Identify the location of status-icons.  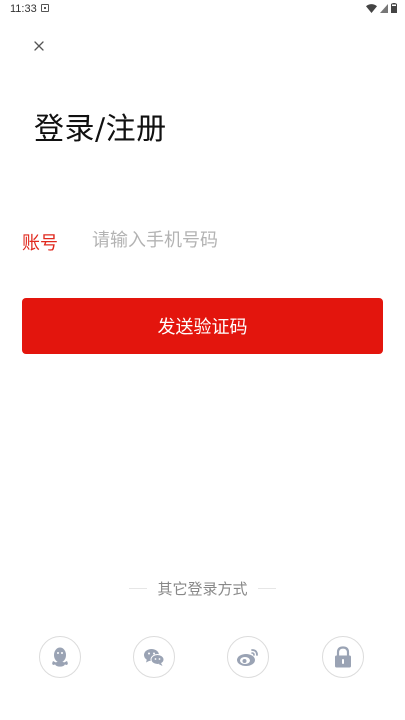
(381, 8).